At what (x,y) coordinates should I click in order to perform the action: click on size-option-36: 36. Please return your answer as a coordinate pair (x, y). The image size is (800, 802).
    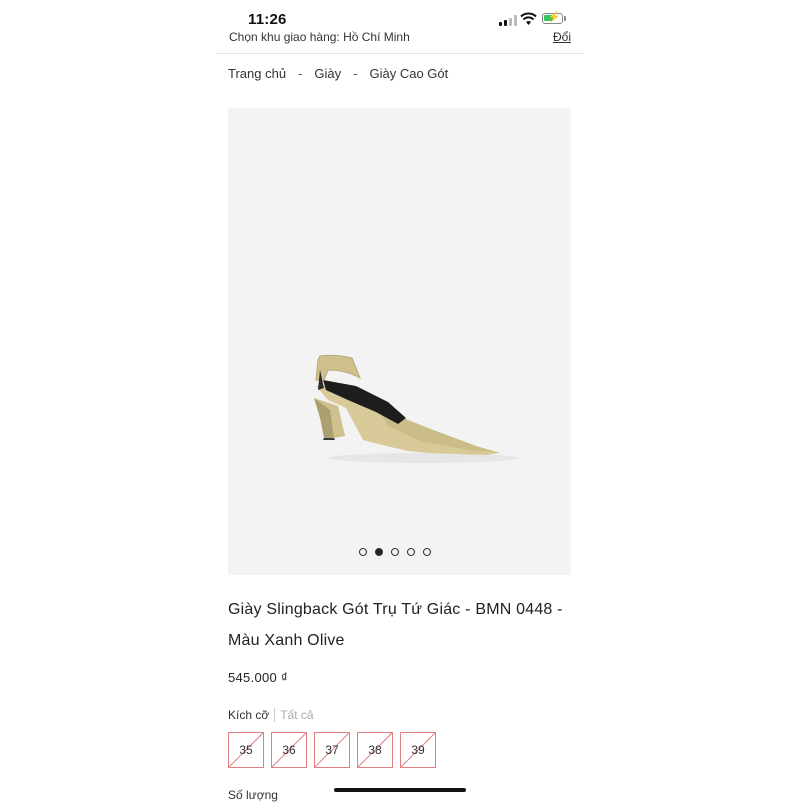
    Looking at the image, I should click on (289, 750).